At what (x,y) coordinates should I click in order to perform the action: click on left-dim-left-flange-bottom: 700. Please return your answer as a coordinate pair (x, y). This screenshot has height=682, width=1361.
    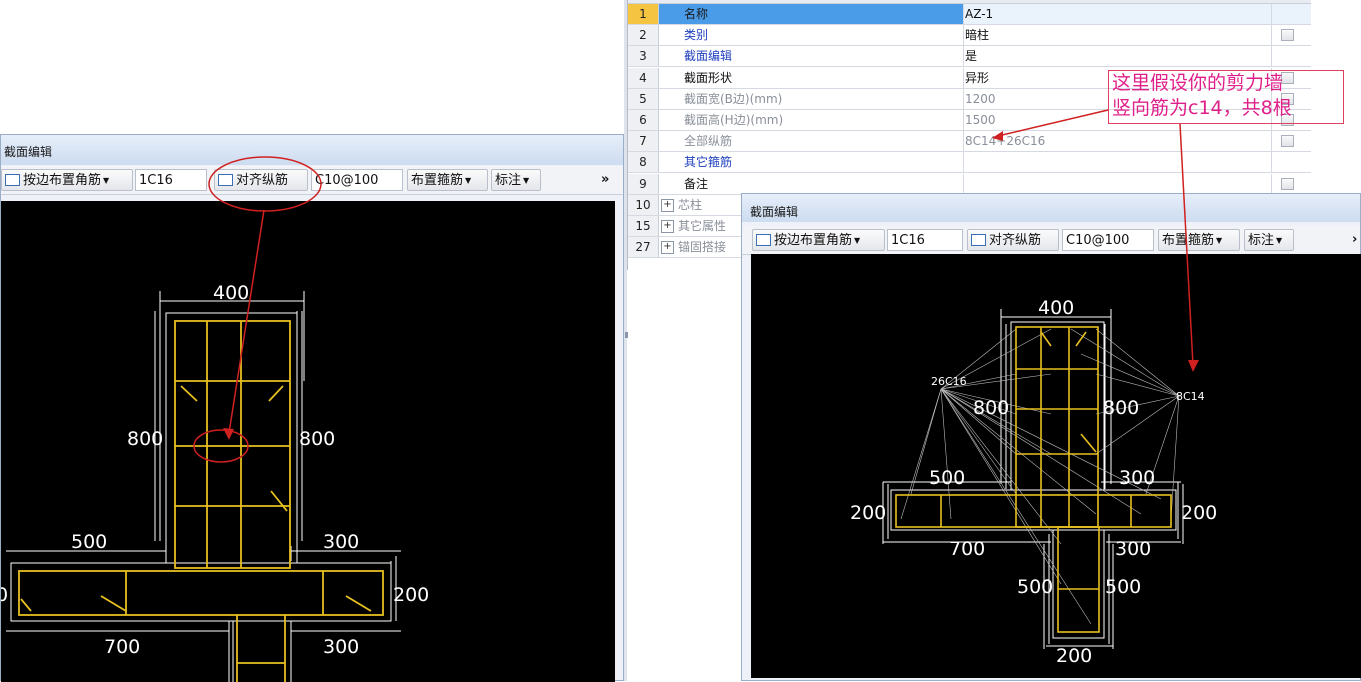
    Looking at the image, I should click on (122, 647).